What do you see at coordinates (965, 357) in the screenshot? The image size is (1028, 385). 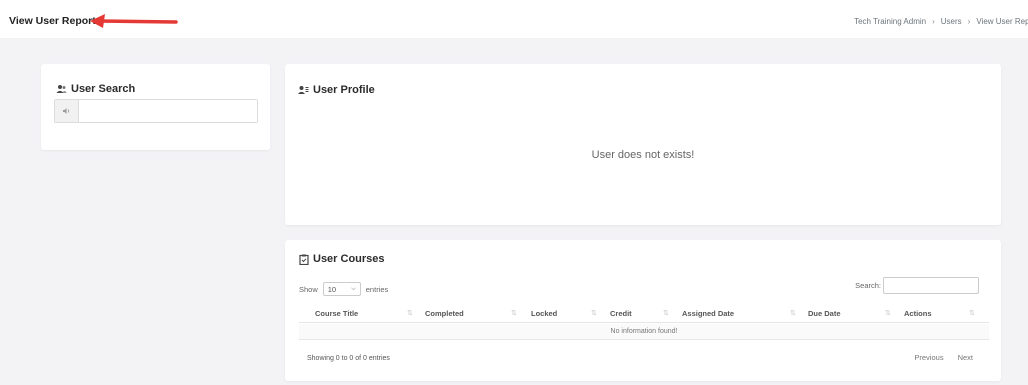 I see `next-button: Next` at bounding box center [965, 357].